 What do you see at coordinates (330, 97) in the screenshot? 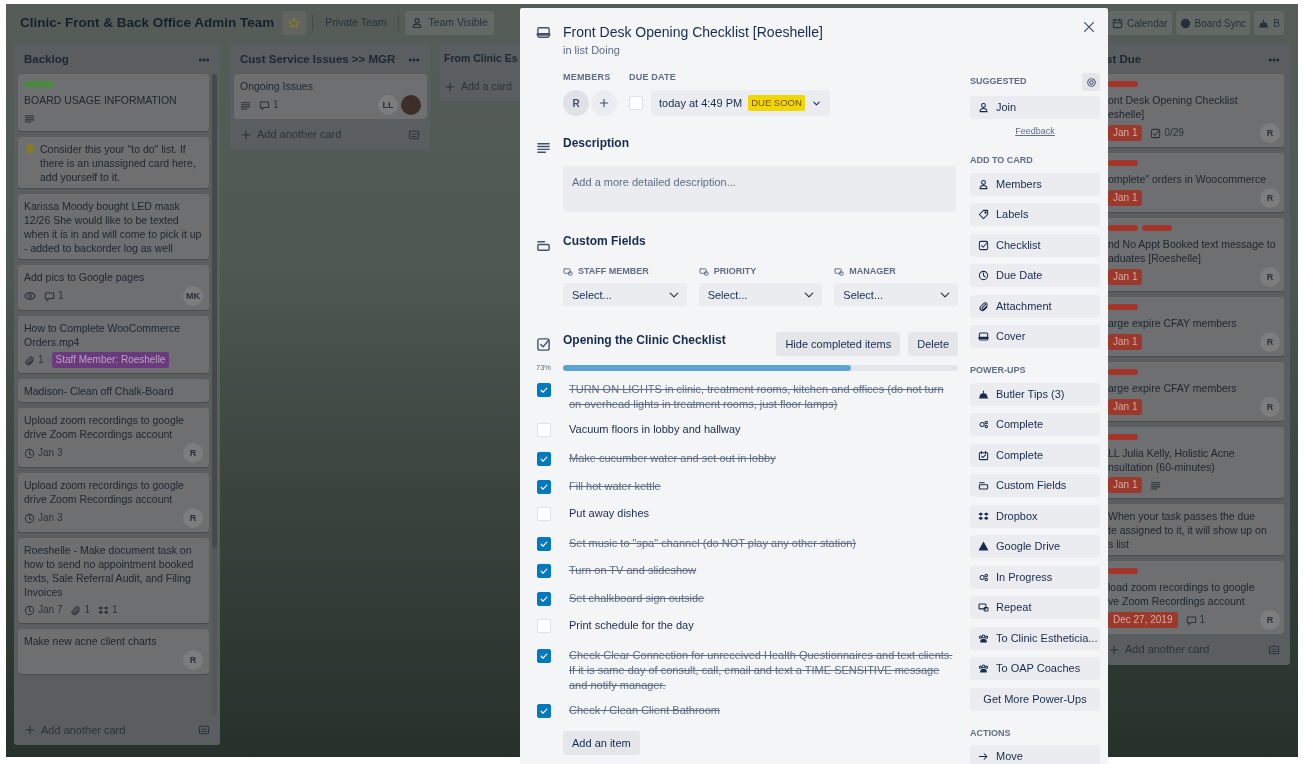
I see `card: Ongoing Issues 1 LL` at bounding box center [330, 97].